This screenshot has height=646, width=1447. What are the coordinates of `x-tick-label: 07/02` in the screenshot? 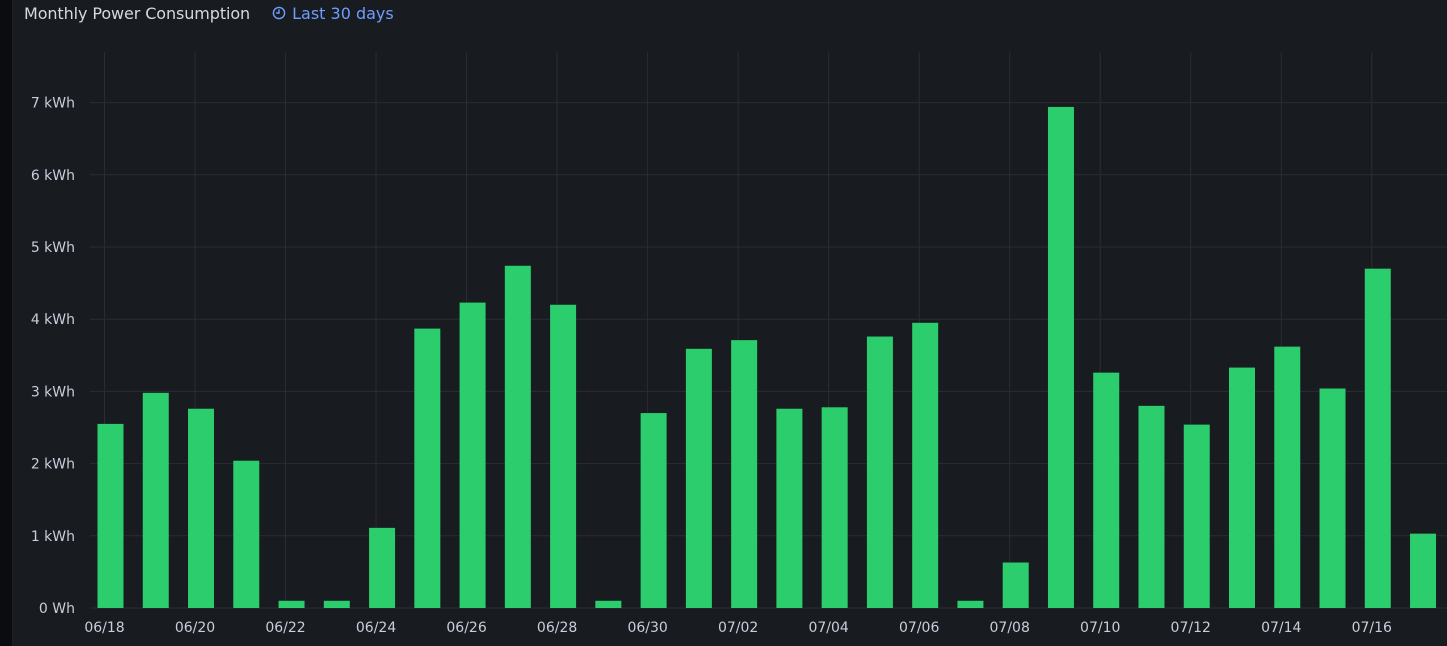 It's located at (738, 628).